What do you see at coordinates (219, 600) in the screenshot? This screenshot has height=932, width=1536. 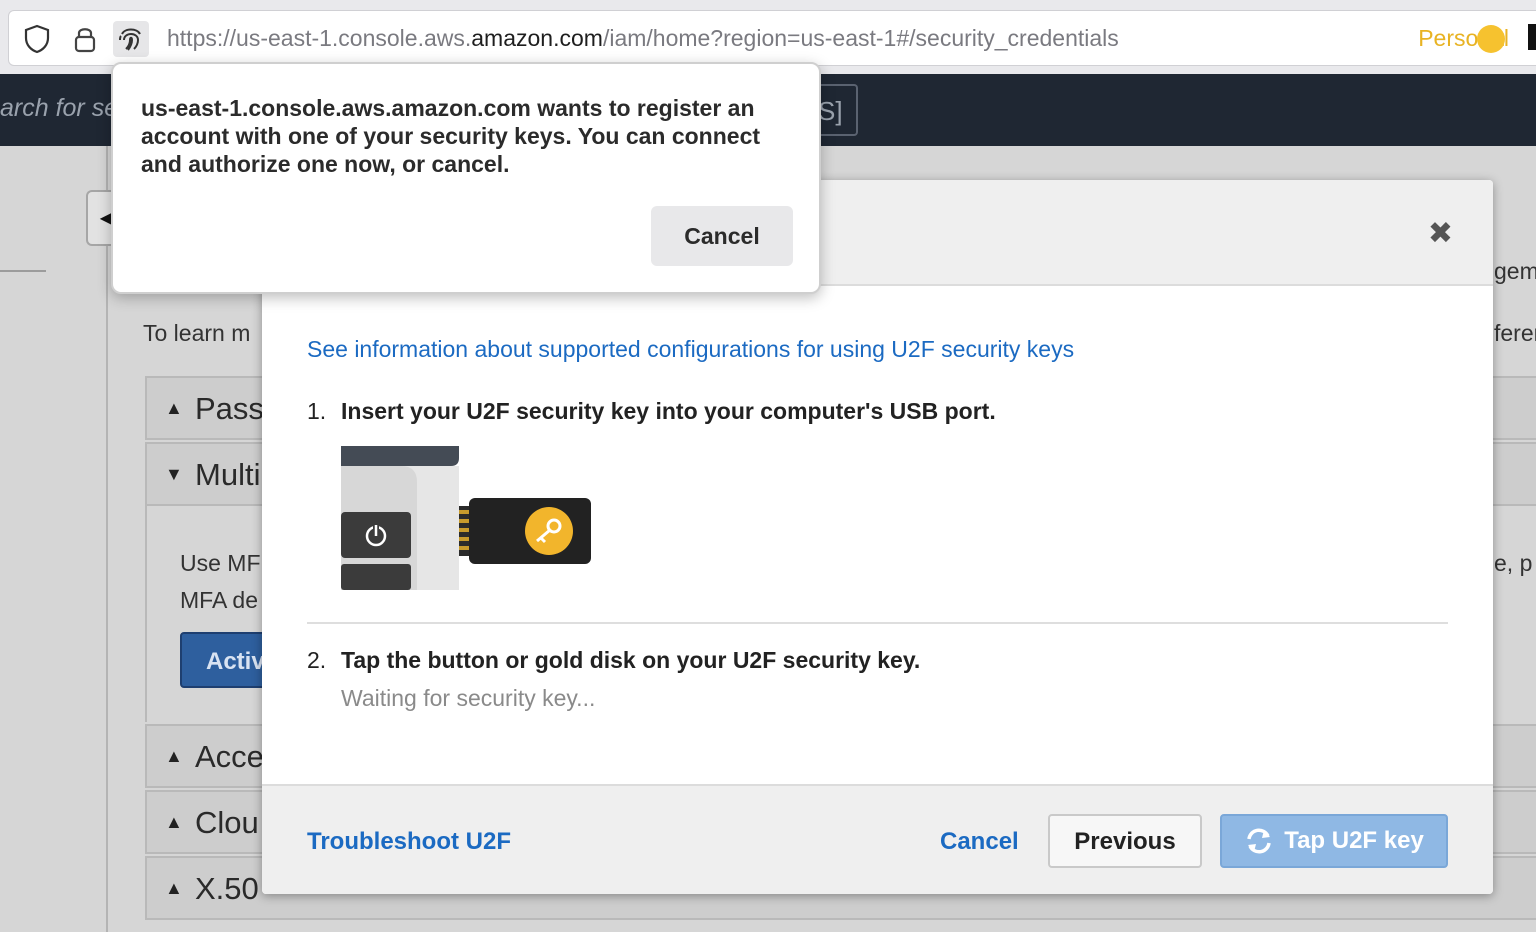 I see `mfa-description-2: MFA de` at bounding box center [219, 600].